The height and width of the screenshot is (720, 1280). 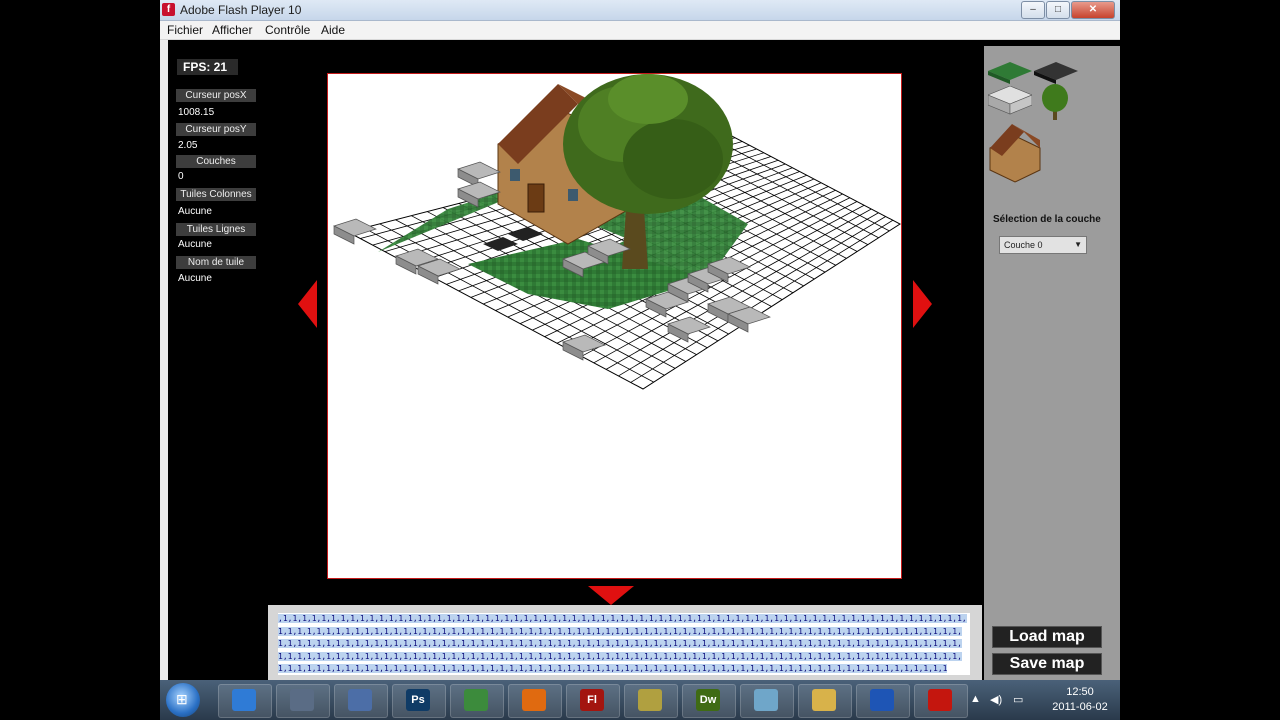 I want to click on taskbar-app-firefox, so click(x=535, y=701).